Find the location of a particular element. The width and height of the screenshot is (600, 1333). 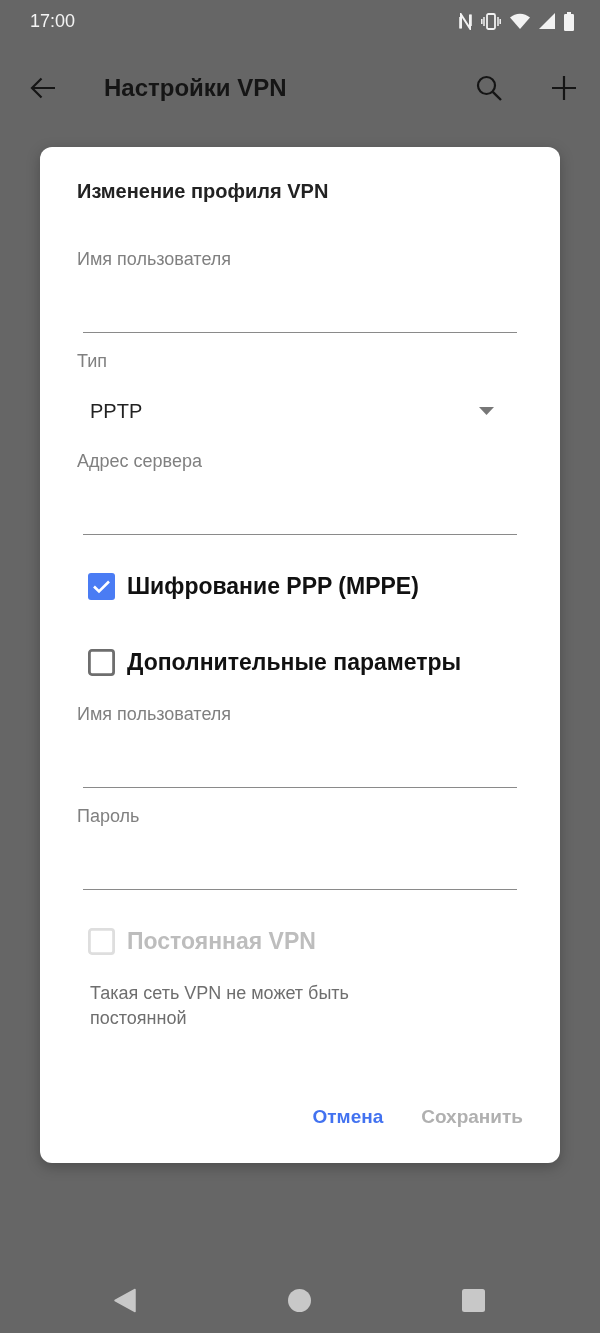

back-icon is located at coordinates (43, 88).